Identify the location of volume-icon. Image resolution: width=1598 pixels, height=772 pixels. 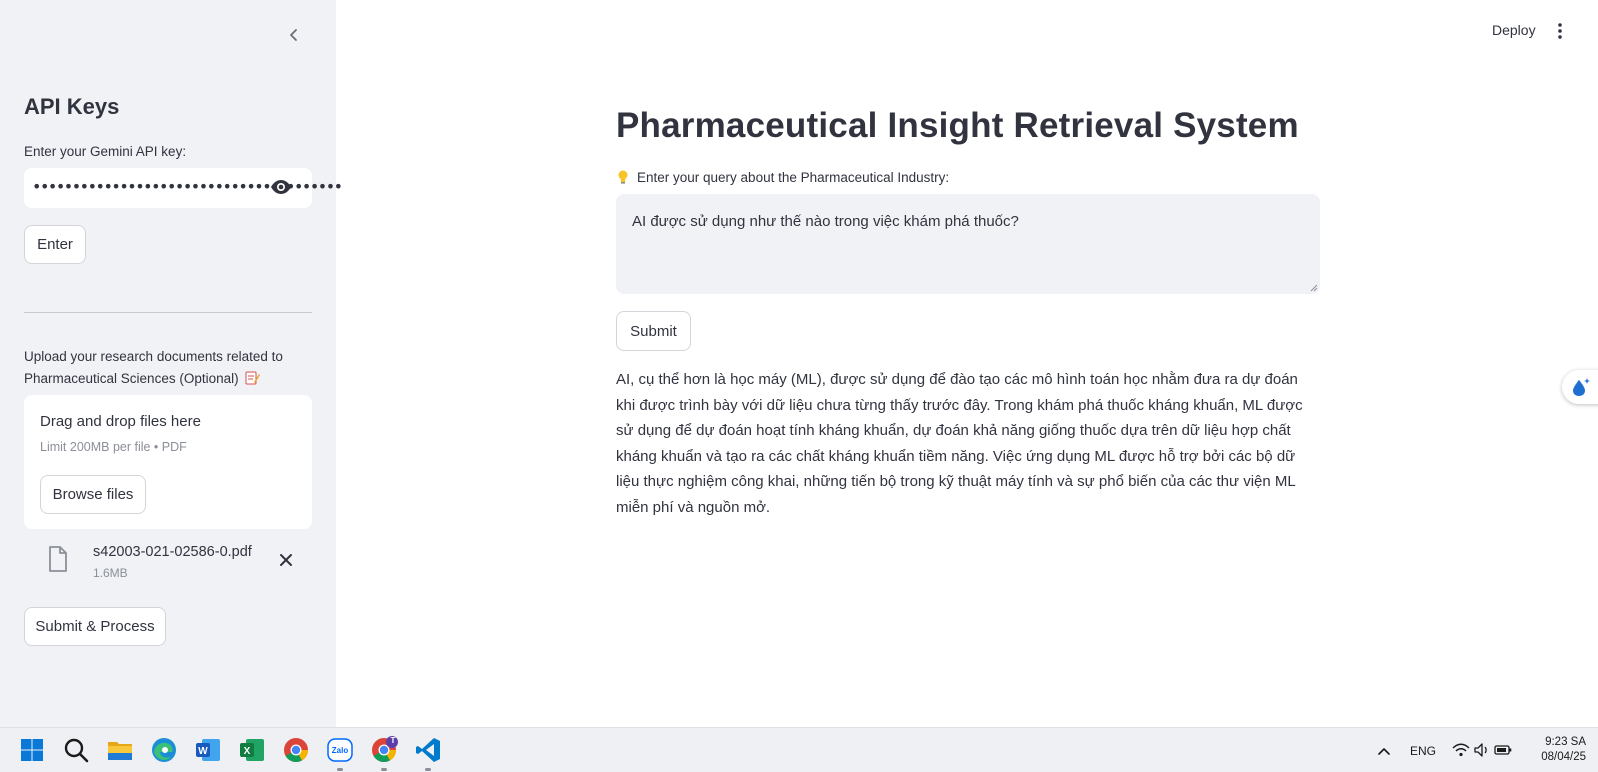
(1482, 750).